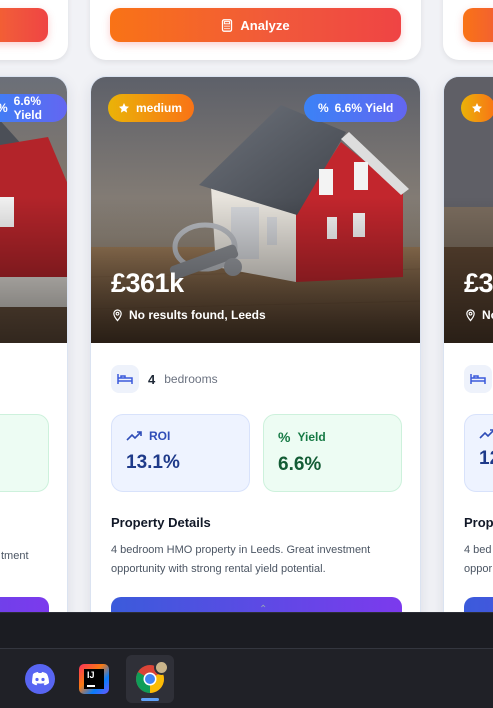 The height and width of the screenshot is (708, 493). Describe the element at coordinates (478, 453) in the screenshot. I see `roi-stat-right: 12` at that location.